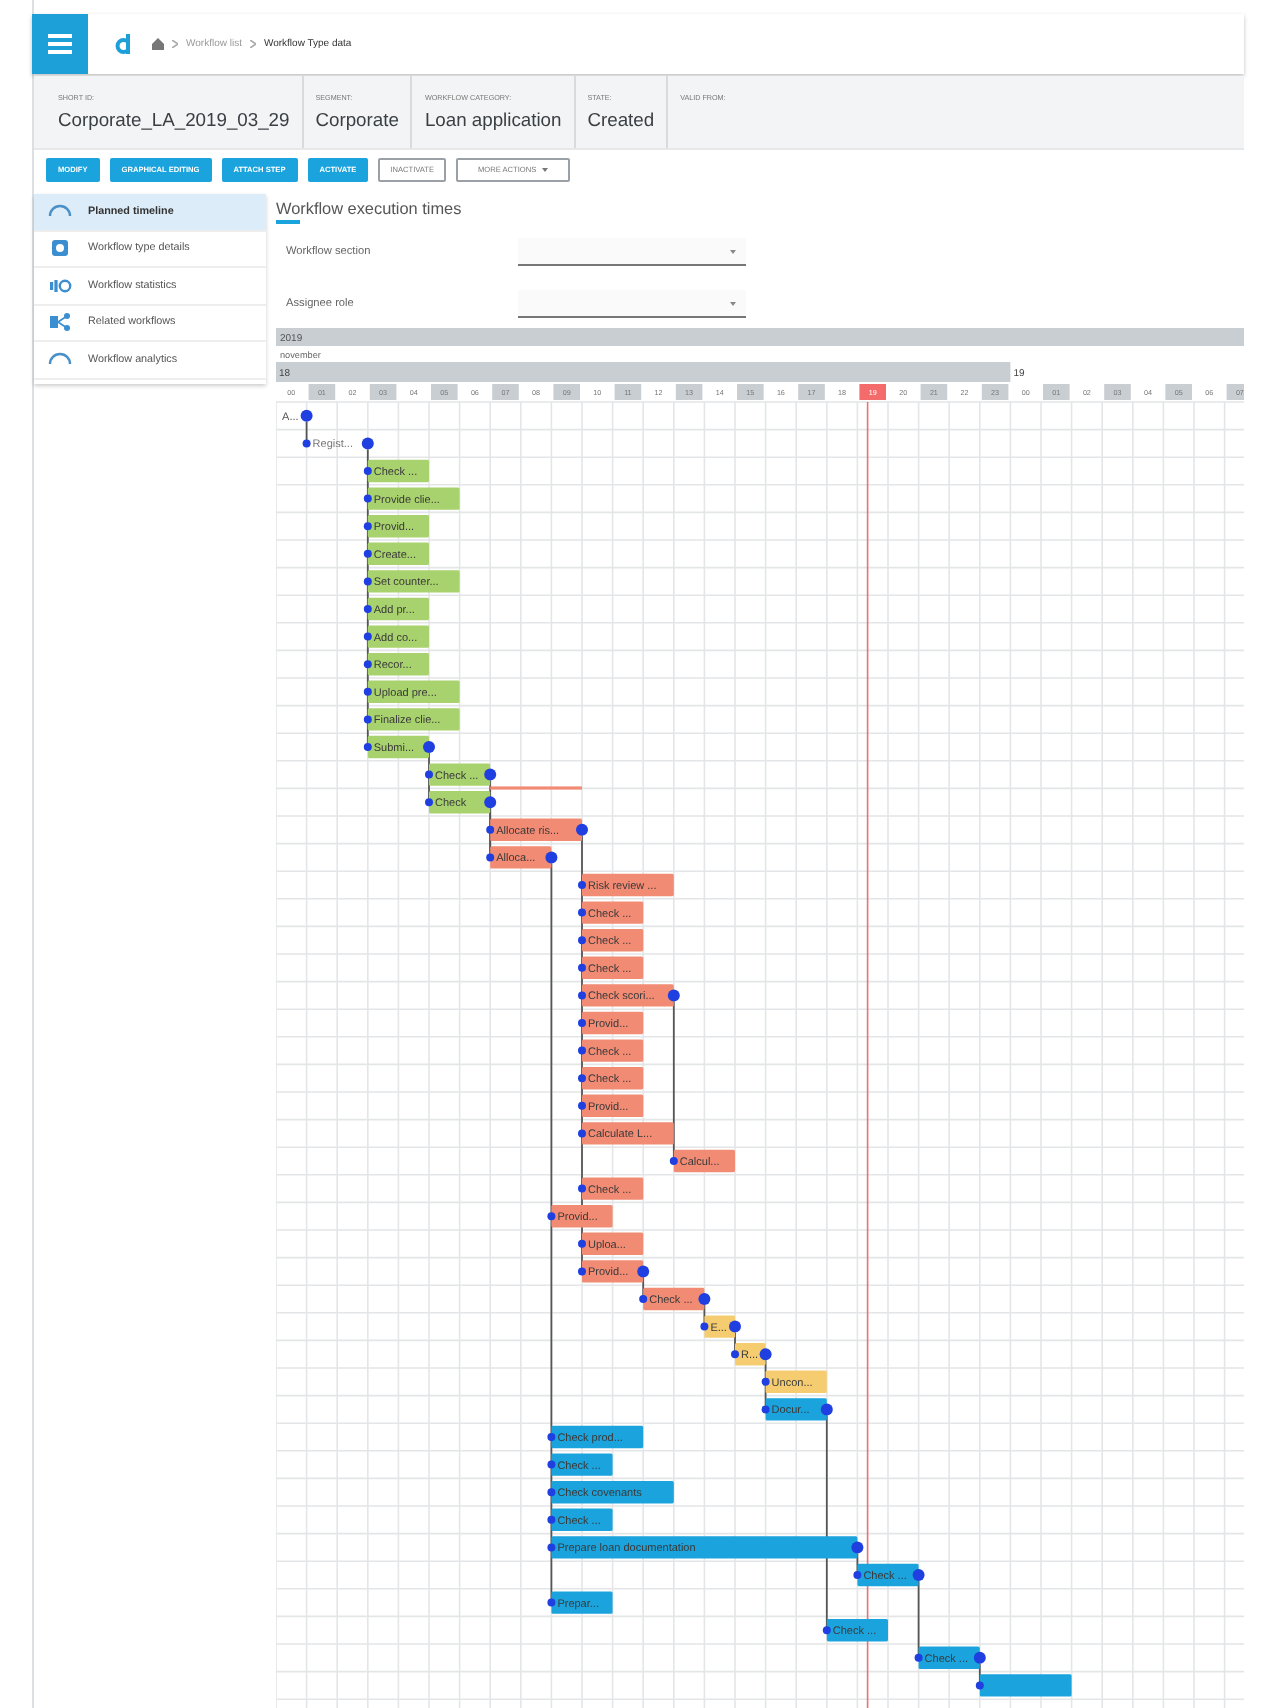 This screenshot has width=1264, height=1708. Describe the element at coordinates (60, 322) in the screenshot. I see `share-icon` at that location.